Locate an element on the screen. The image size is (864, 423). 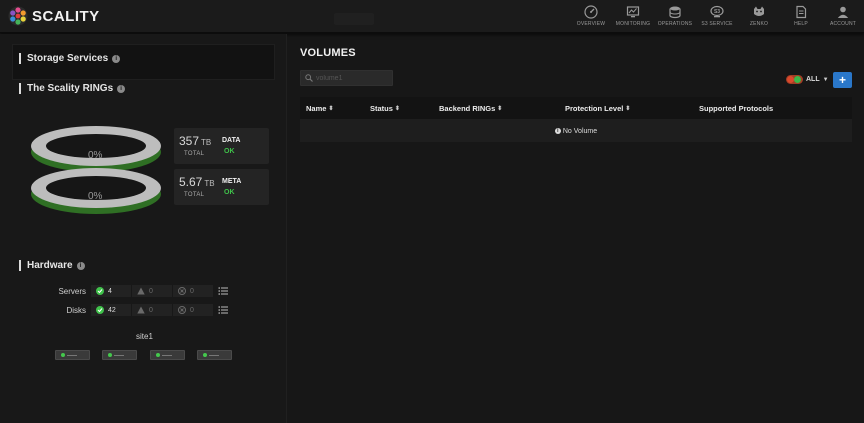
top-search-hint is located at coordinates (354, 19).